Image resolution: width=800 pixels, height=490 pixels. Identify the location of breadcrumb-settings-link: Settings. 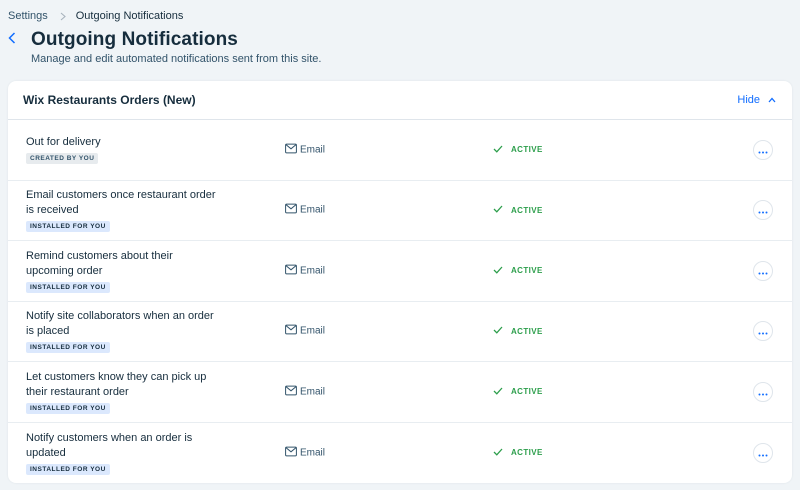
(28, 16).